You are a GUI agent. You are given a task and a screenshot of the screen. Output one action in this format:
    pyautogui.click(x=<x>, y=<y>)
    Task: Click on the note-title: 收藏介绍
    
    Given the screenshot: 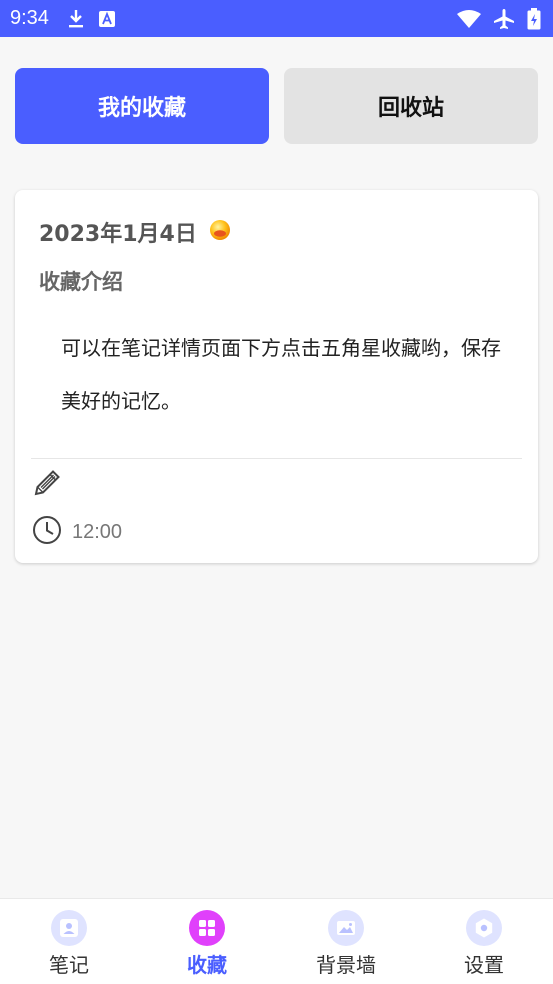 What is the action you would take?
    pyautogui.click(x=81, y=282)
    